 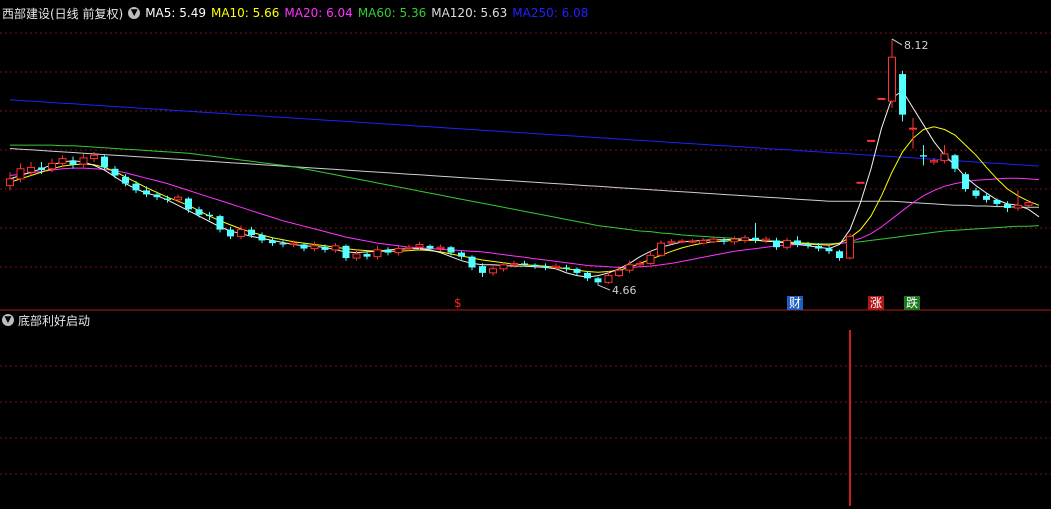 What do you see at coordinates (912, 303) in the screenshot?
I see `signal-marker: 跌` at bounding box center [912, 303].